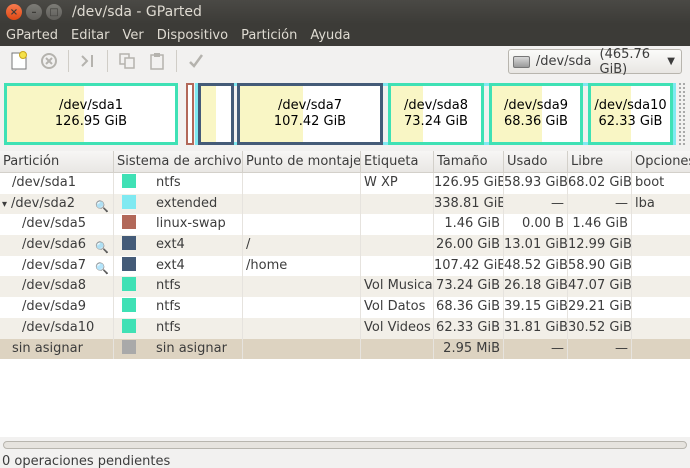 The image size is (690, 468). Describe the element at coordinates (170, 265) in the screenshot. I see `filesystem-name: ext4` at that location.